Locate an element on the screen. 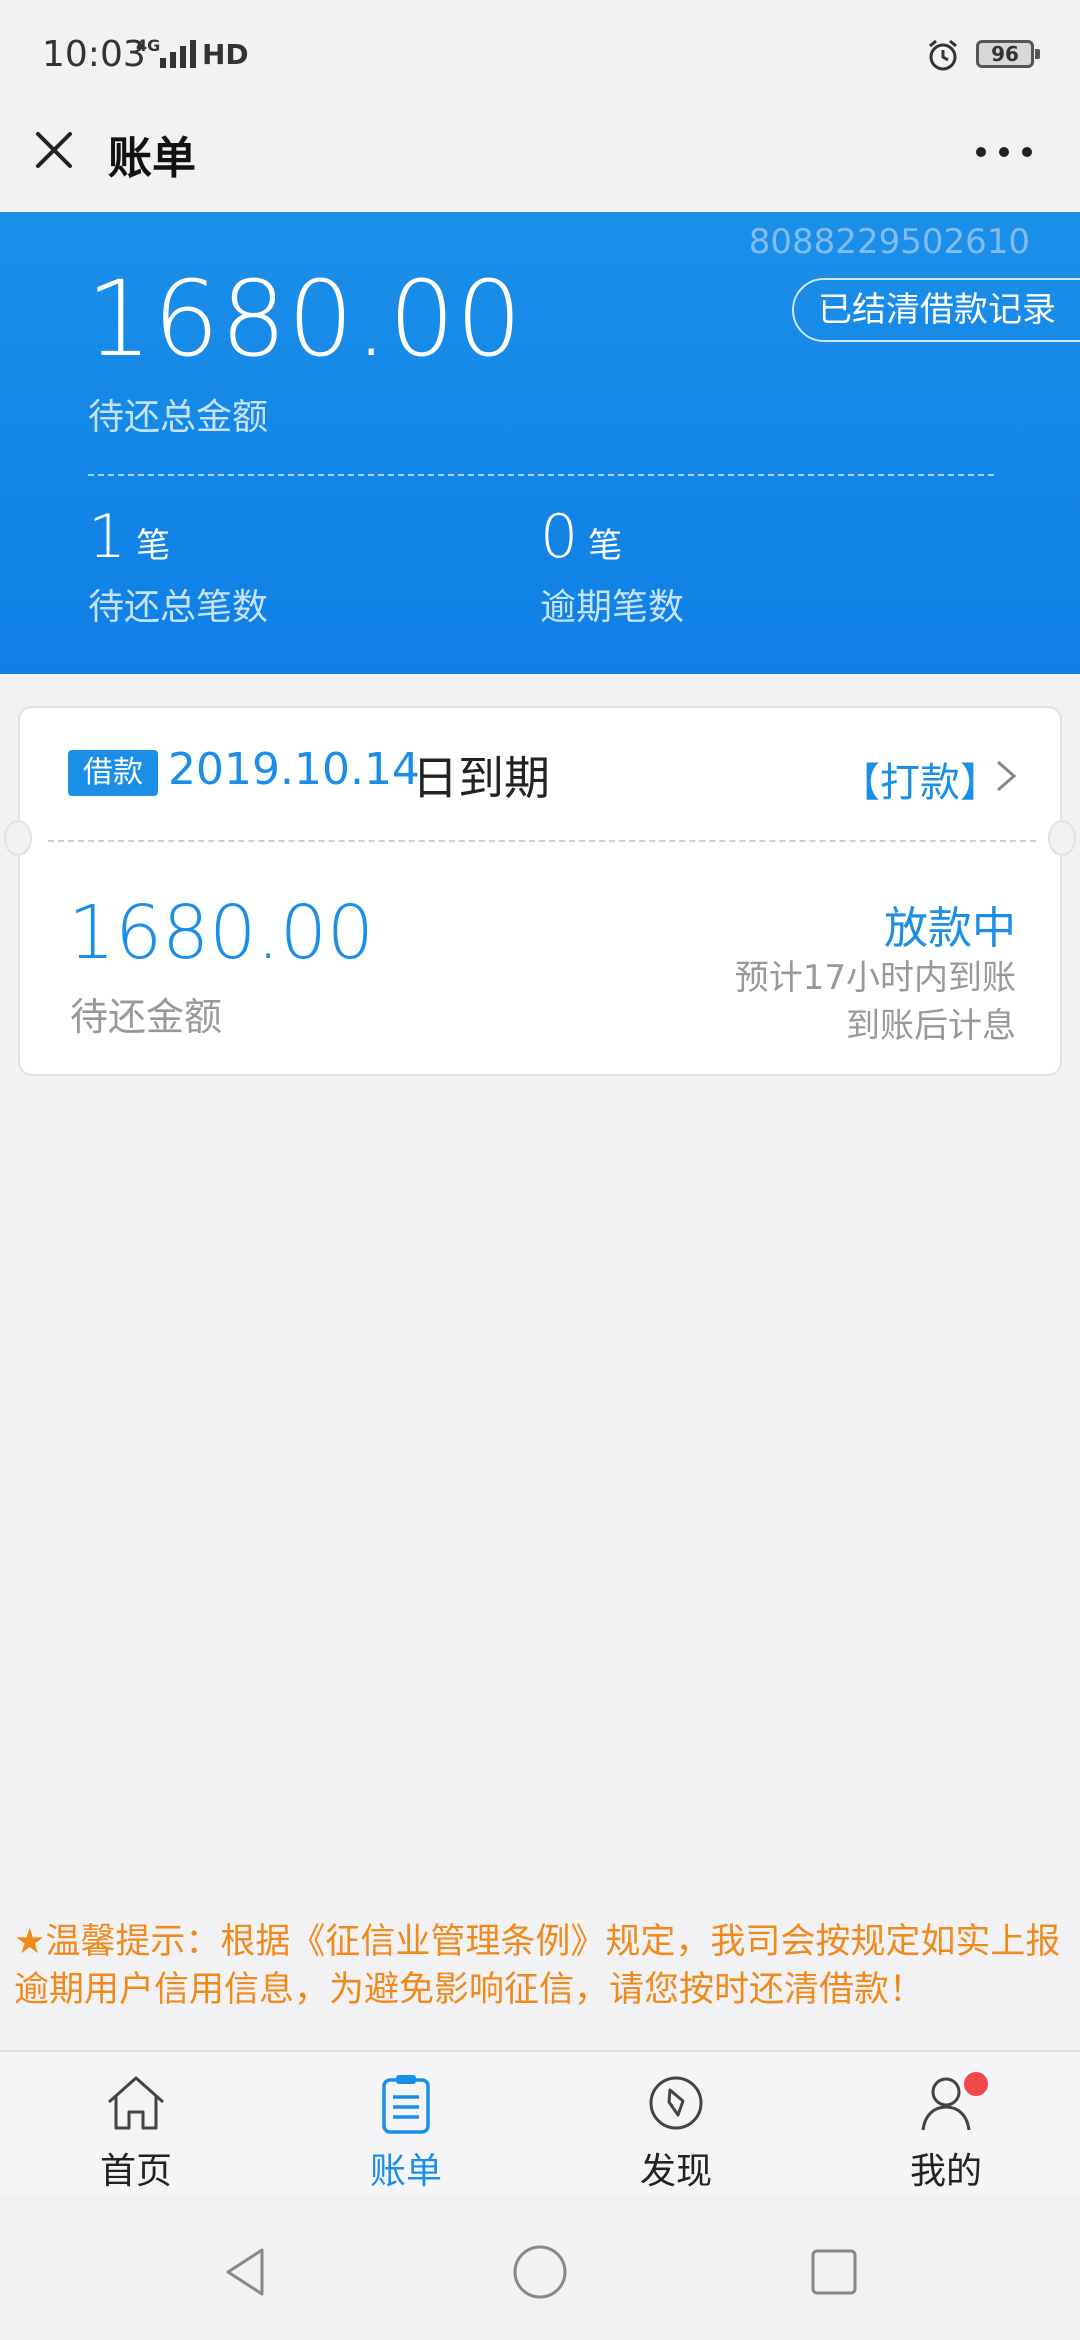 This screenshot has width=1080, height=2340. loan-amount-label: 待还金额 is located at coordinates (146, 1017).